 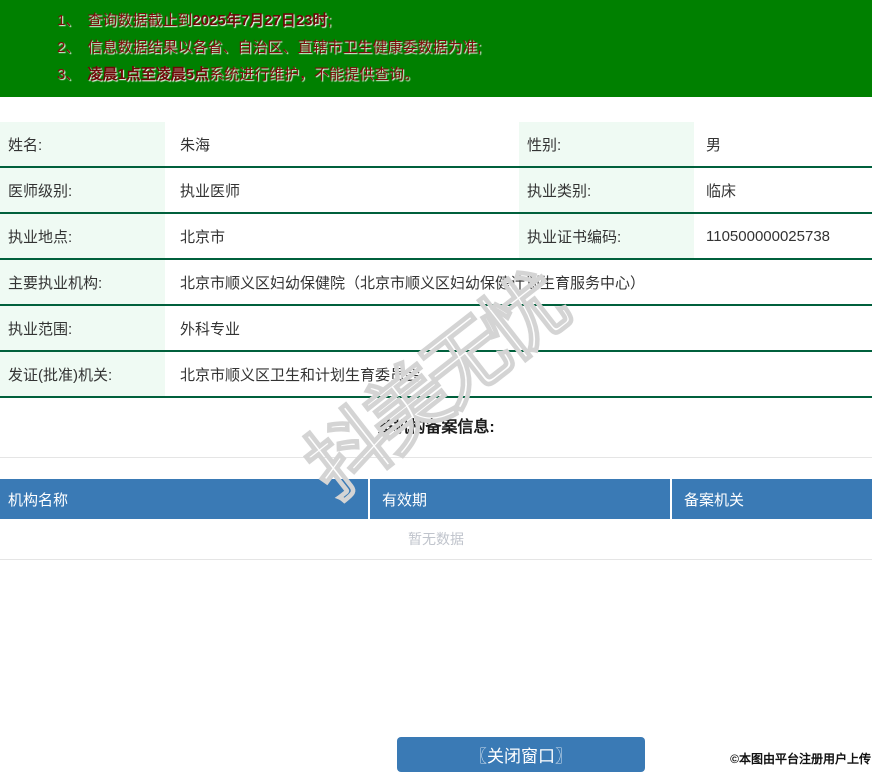 What do you see at coordinates (436, 329) in the screenshot?
I see `table-row-practice-scope: 执业范围: 外科专业` at bounding box center [436, 329].